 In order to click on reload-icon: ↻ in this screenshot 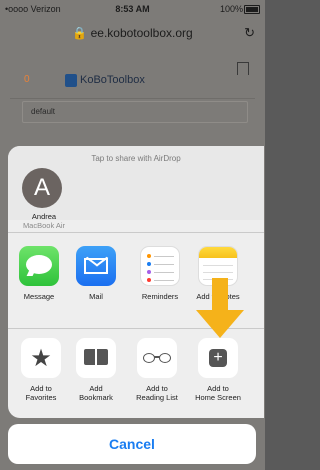, I will do `click(249, 33)`.